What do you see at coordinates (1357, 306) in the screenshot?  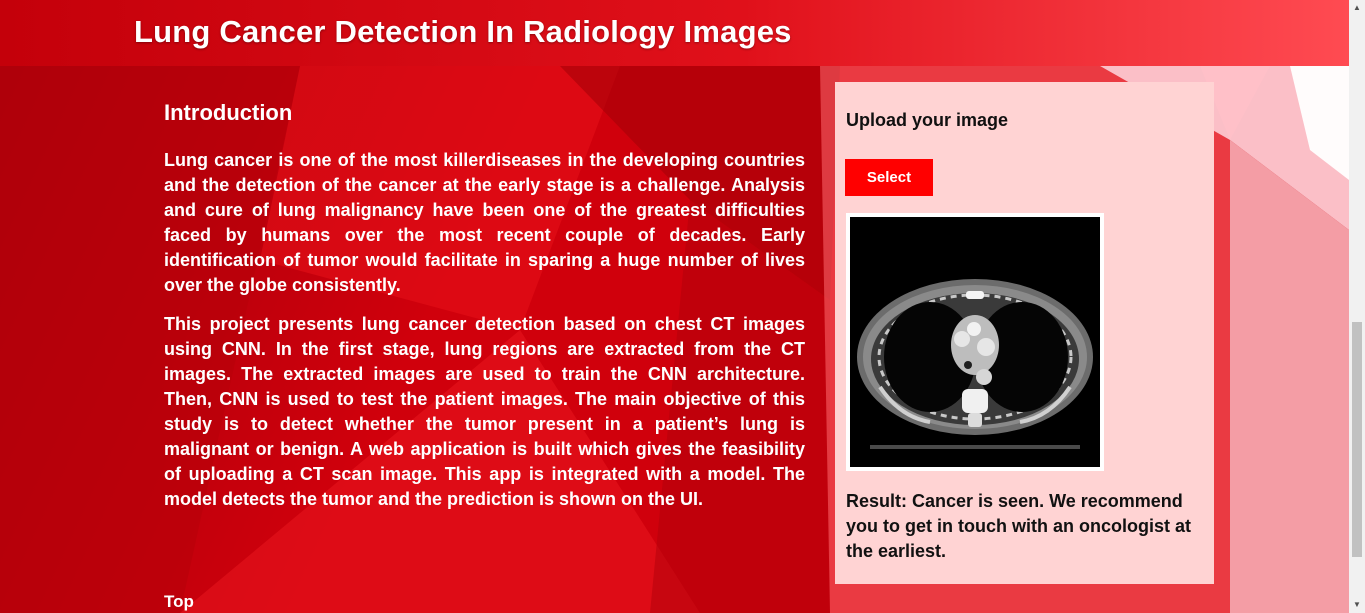 I see `vertical-scrollbar: ▲ ▼` at bounding box center [1357, 306].